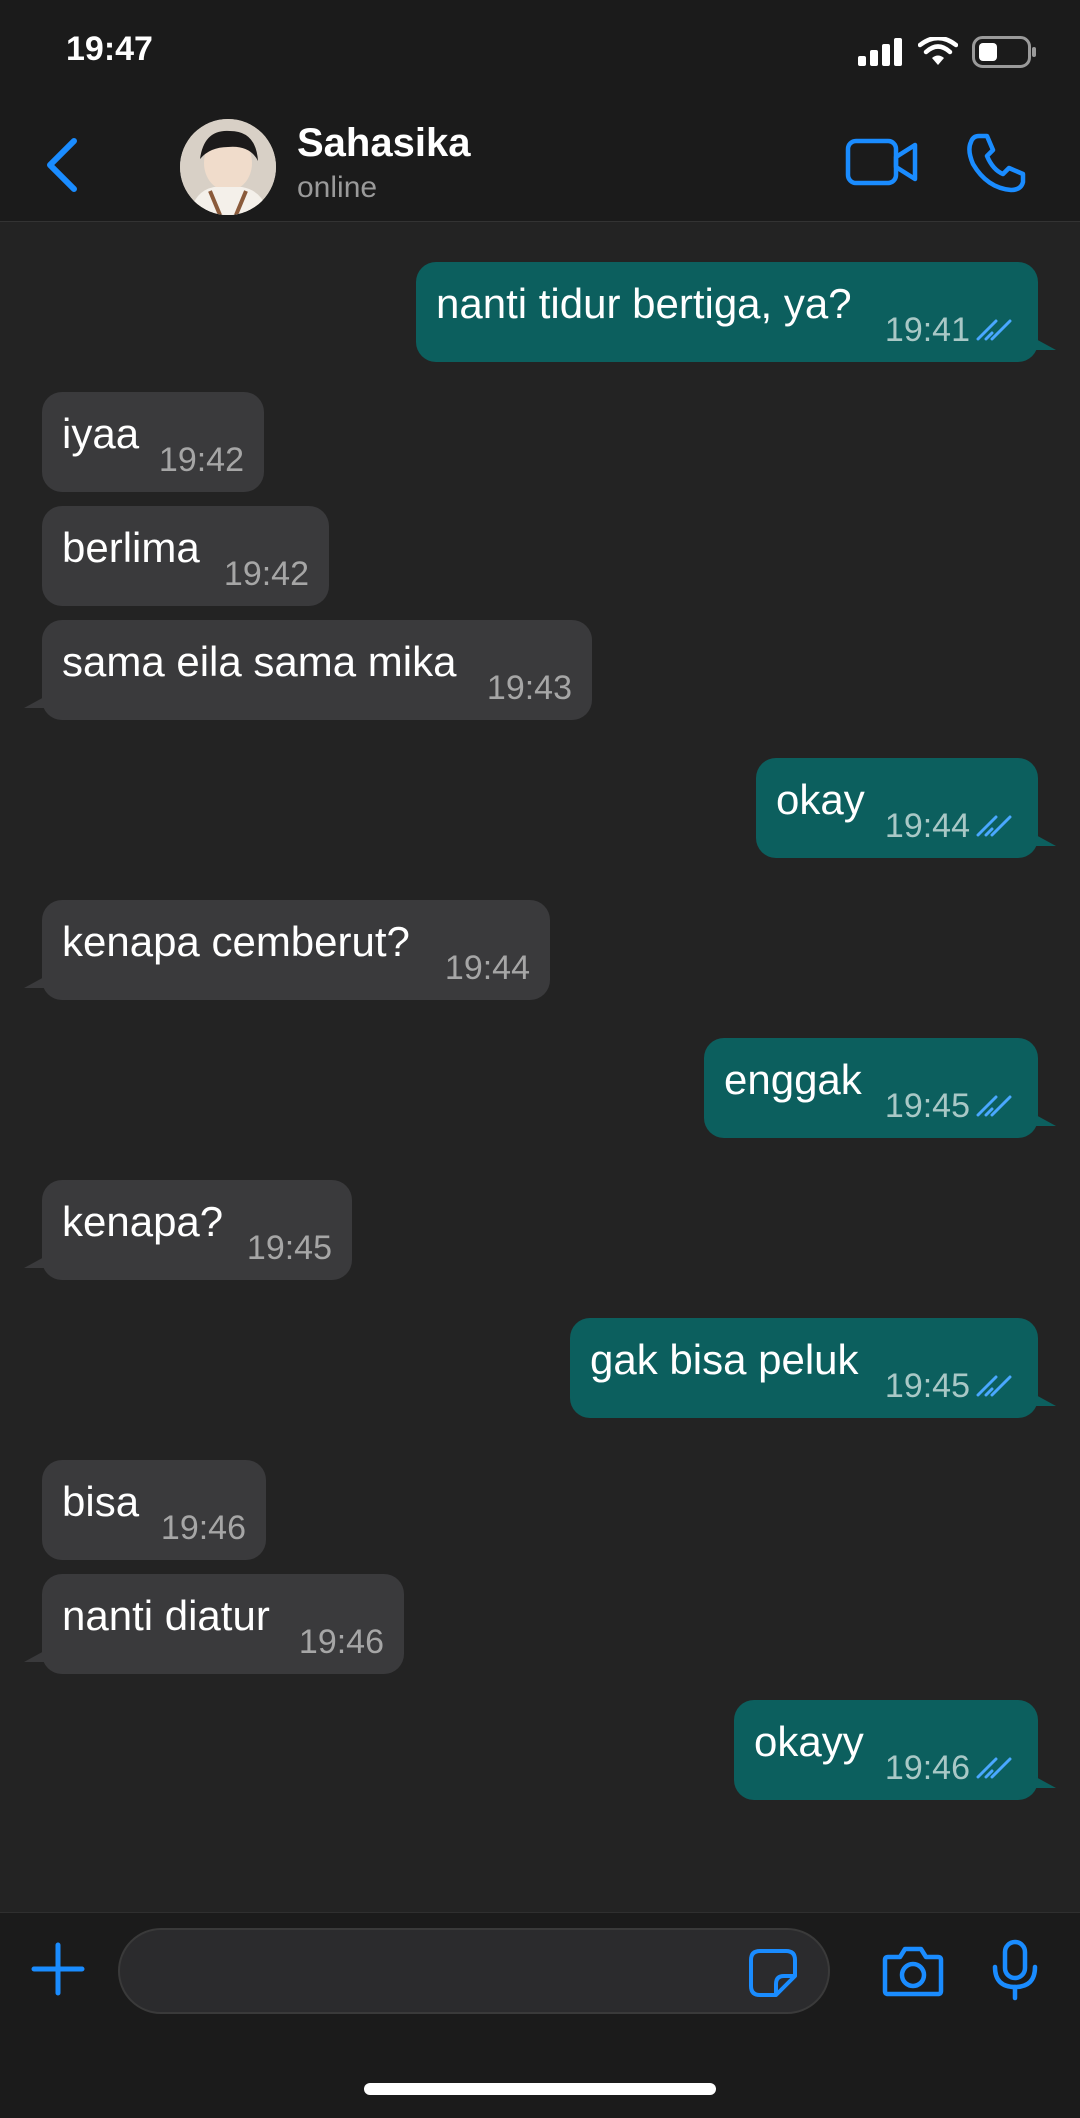 The width and height of the screenshot is (1080, 2118). What do you see at coordinates (109, 49) in the screenshot?
I see `status-time: 19:47` at bounding box center [109, 49].